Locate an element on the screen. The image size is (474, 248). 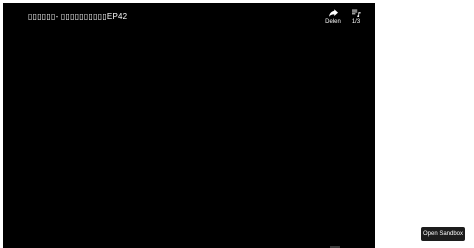
share-button: Delen is located at coordinates (333, 17).